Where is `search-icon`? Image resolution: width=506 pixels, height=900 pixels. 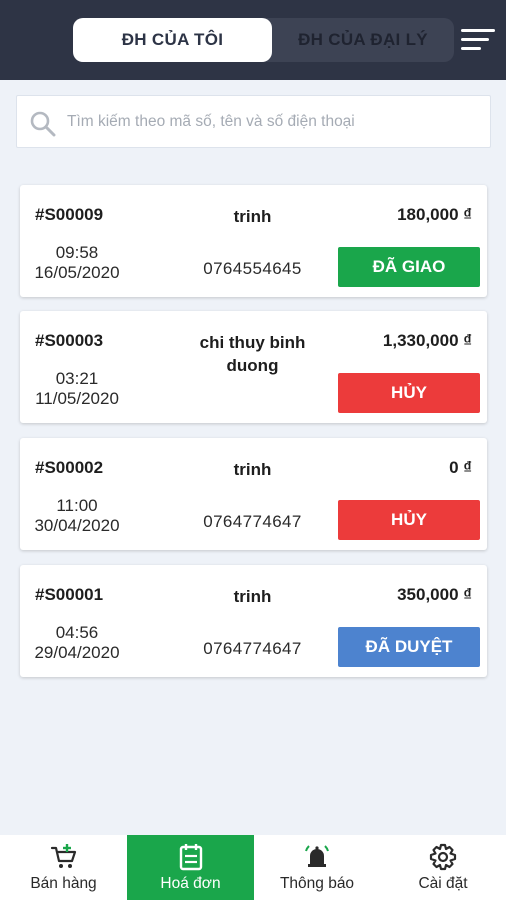 search-icon is located at coordinates (43, 124).